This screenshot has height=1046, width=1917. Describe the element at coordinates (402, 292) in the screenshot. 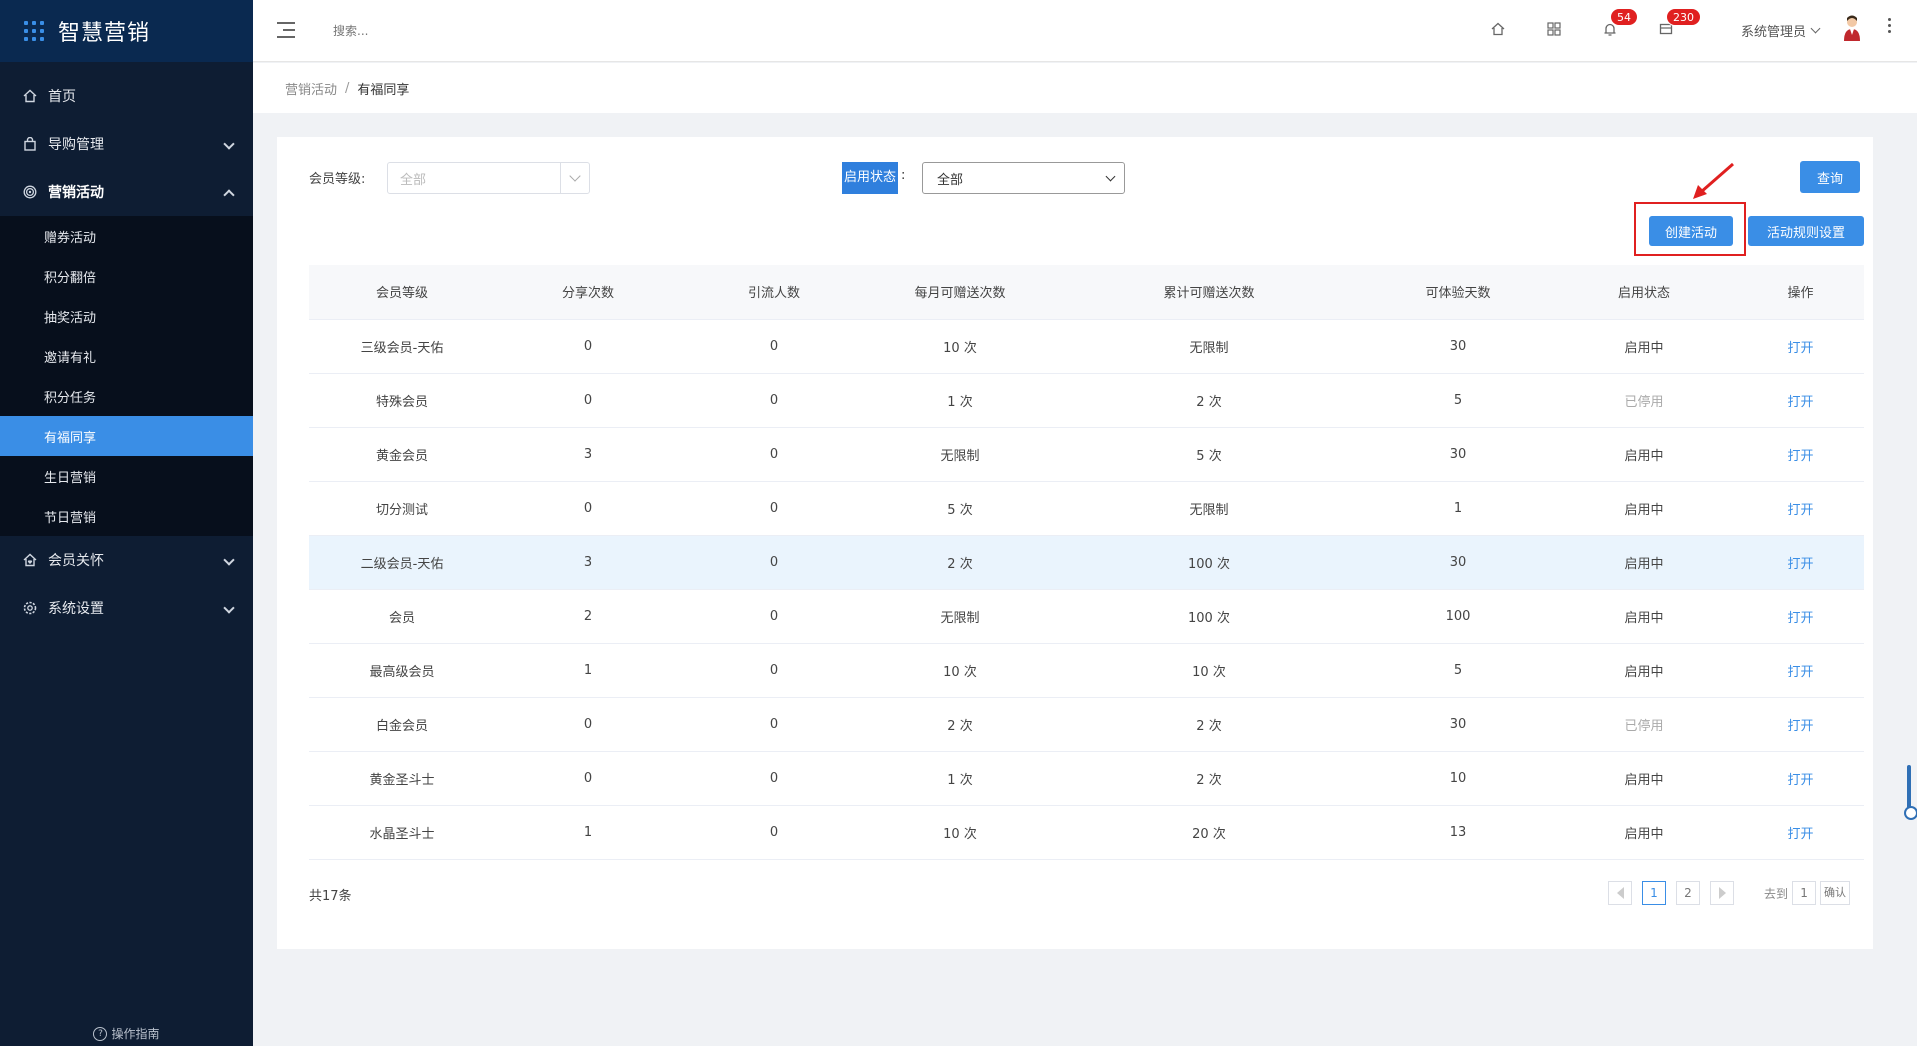

I see `column-header: 会员等级` at that location.